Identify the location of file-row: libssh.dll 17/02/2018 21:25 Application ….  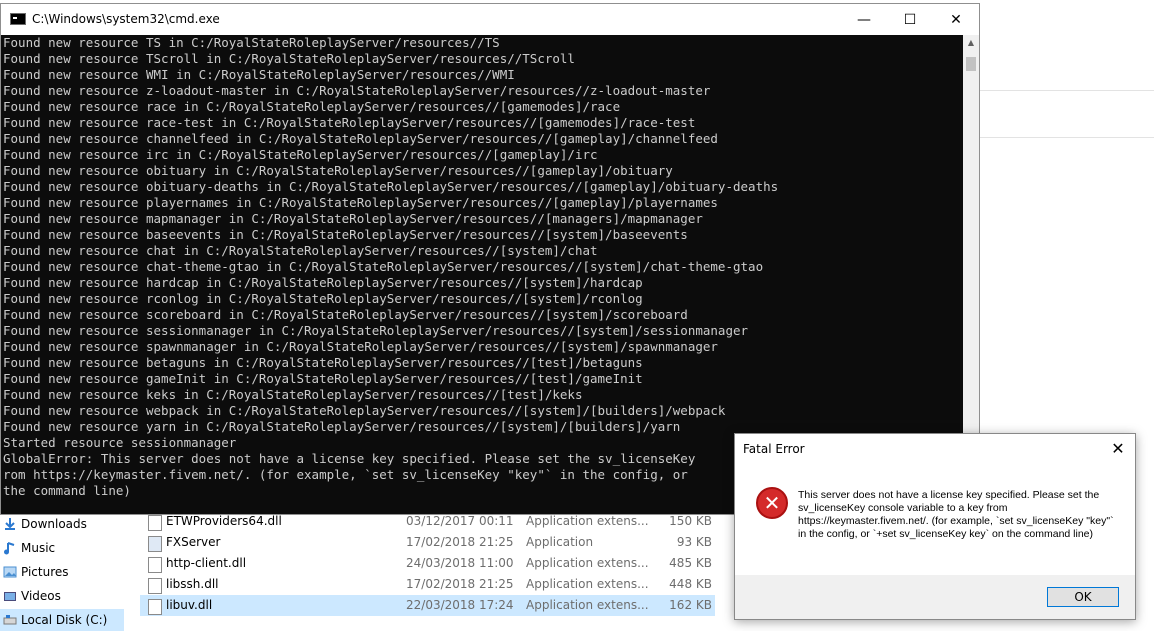
(427, 584).